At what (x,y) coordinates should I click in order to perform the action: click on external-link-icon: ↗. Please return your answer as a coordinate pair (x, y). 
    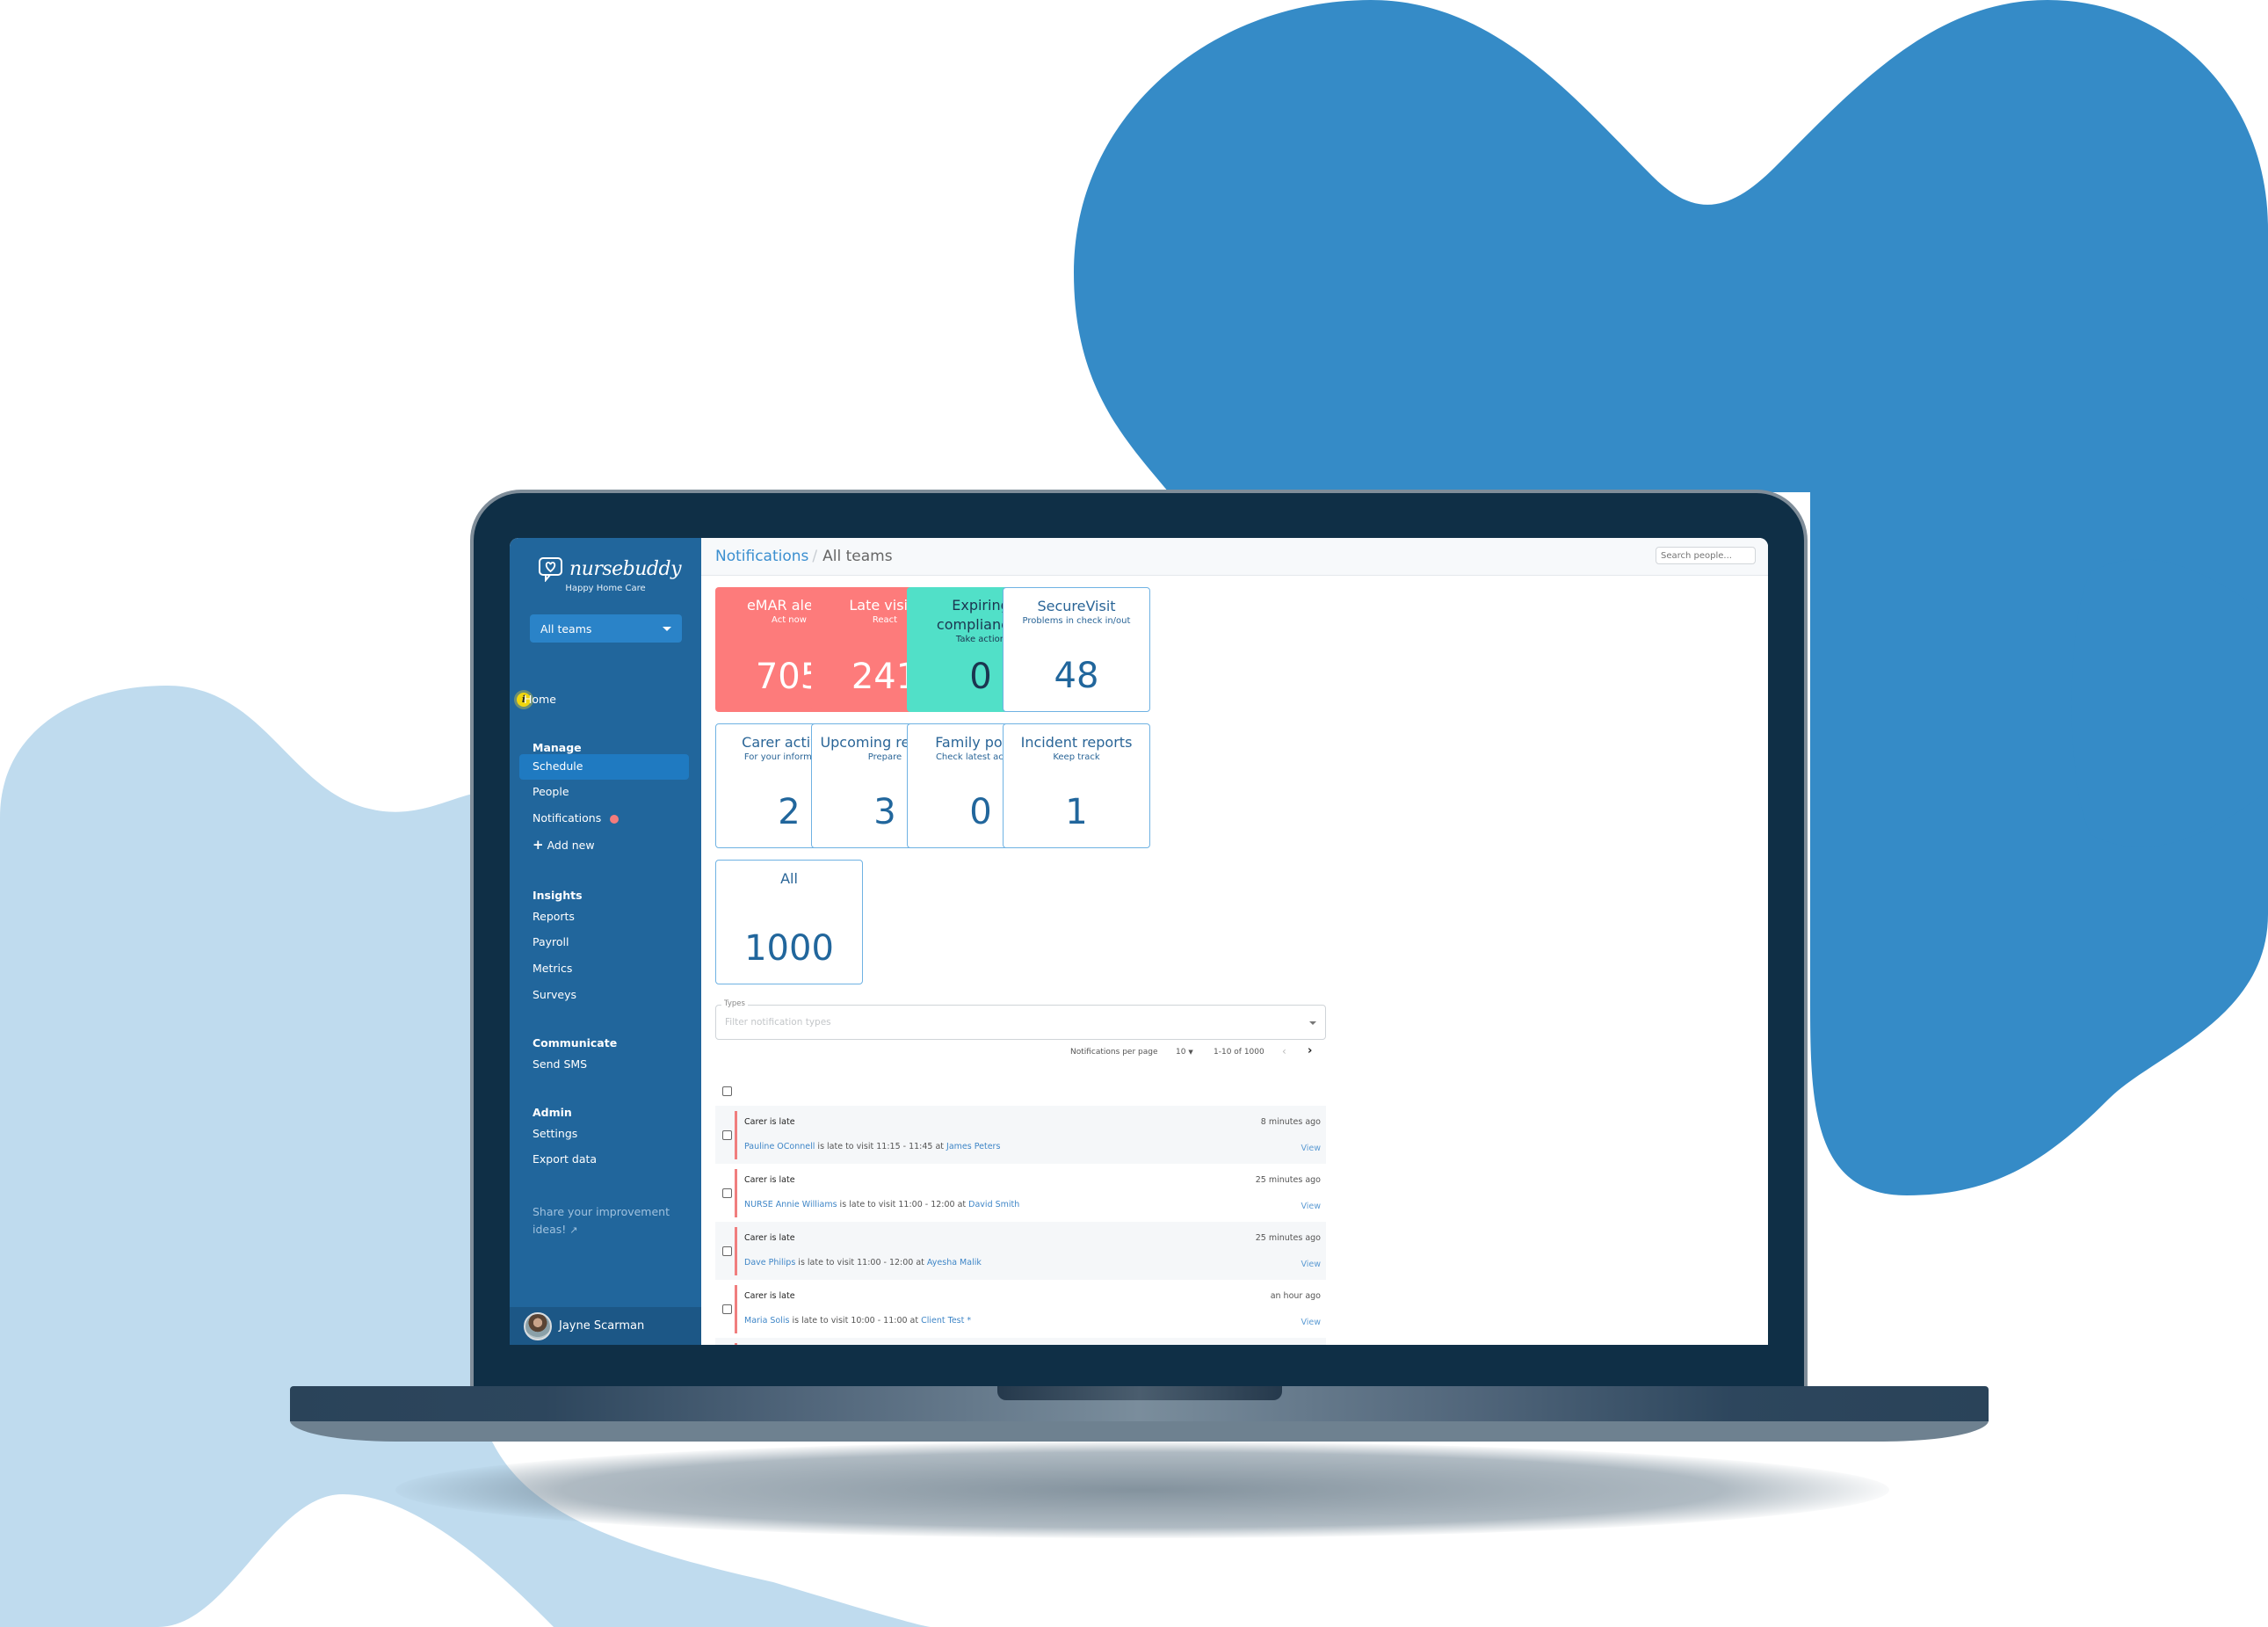
    Looking at the image, I should click on (573, 1230).